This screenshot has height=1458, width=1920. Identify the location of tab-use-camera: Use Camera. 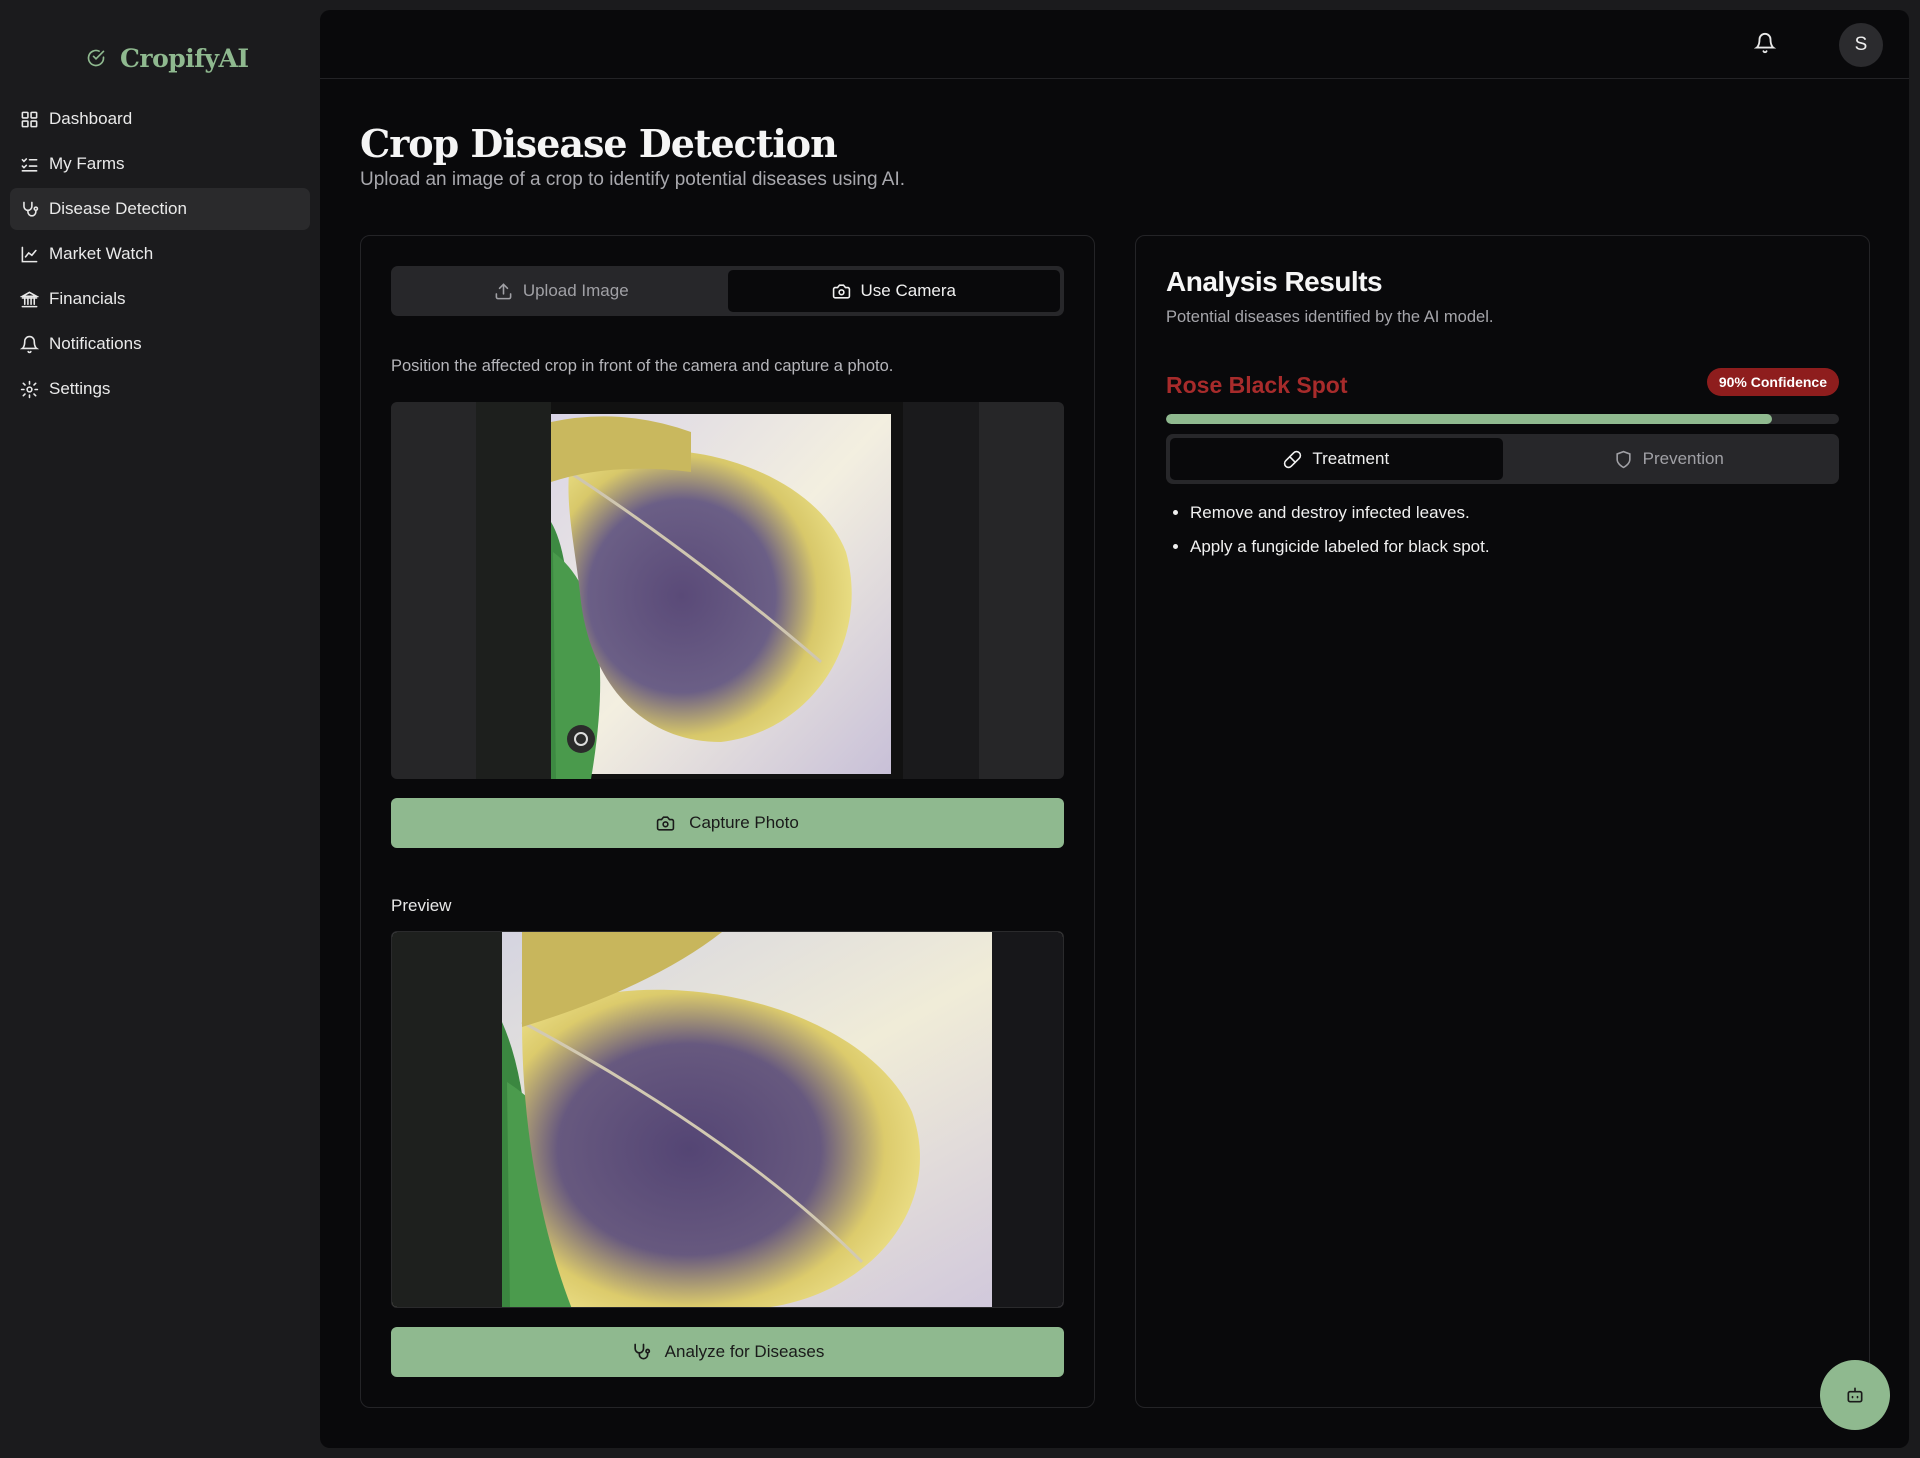
(893, 291).